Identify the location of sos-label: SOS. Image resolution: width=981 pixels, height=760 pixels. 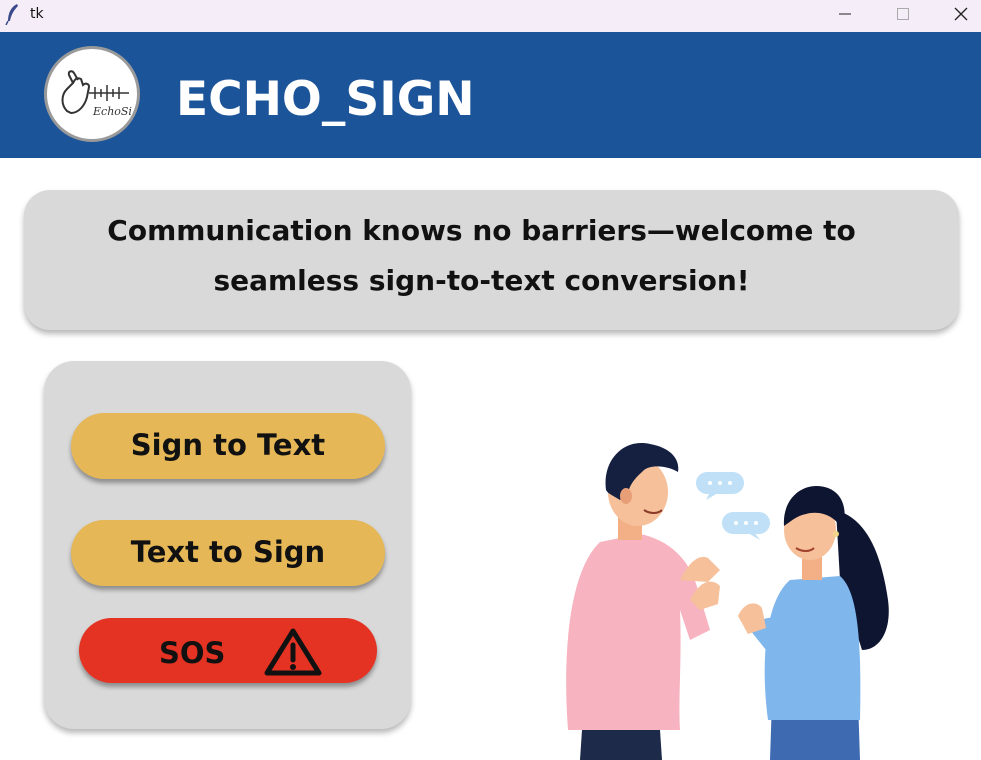
(192, 653).